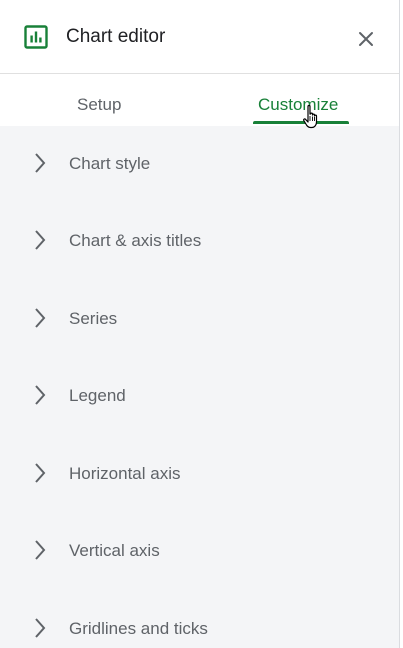 This screenshot has height=648, width=403. I want to click on section-chart-style: Chart style, so click(199, 164).